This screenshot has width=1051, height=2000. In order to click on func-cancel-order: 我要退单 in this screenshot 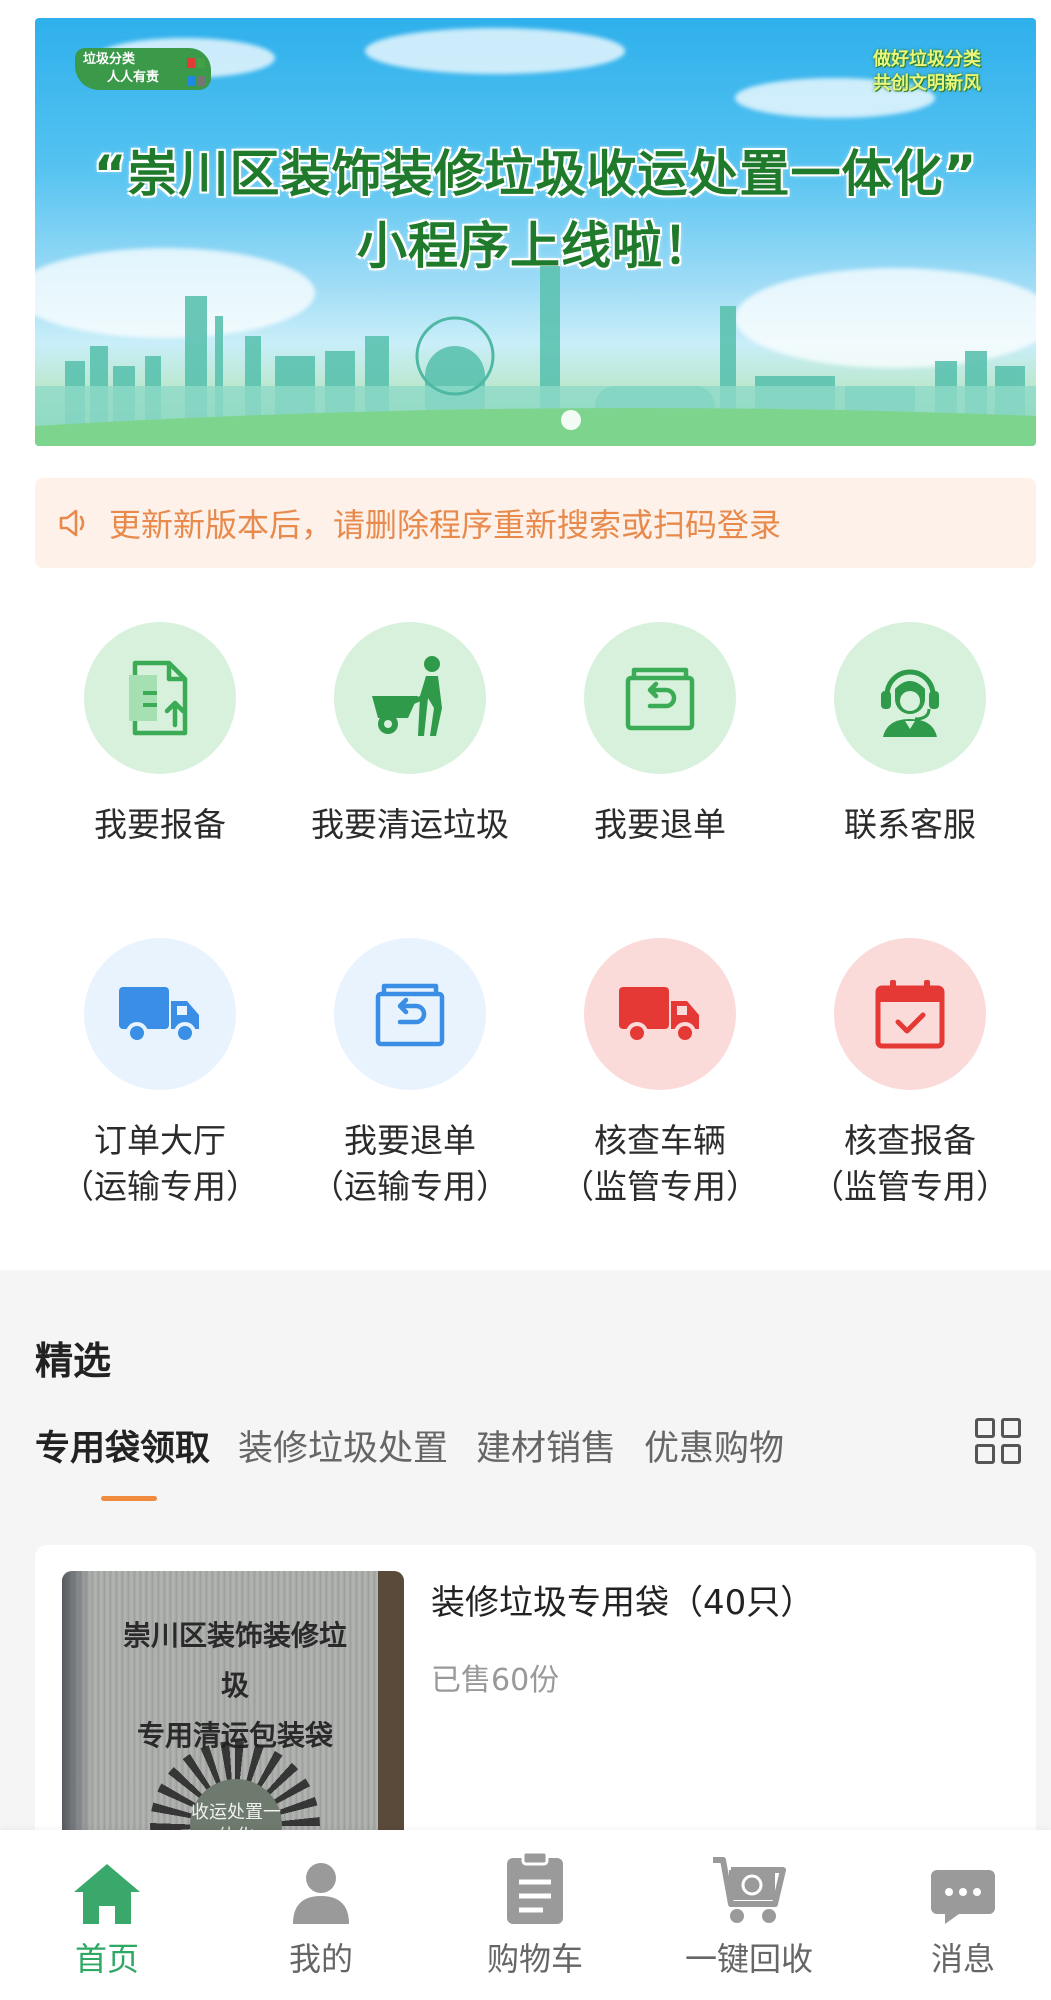, I will do `click(660, 735)`.